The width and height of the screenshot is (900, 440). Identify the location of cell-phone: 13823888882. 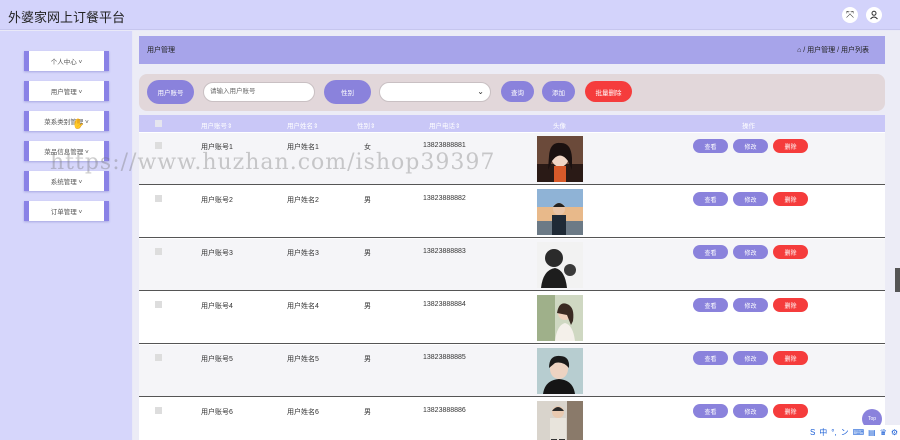
(444, 198).